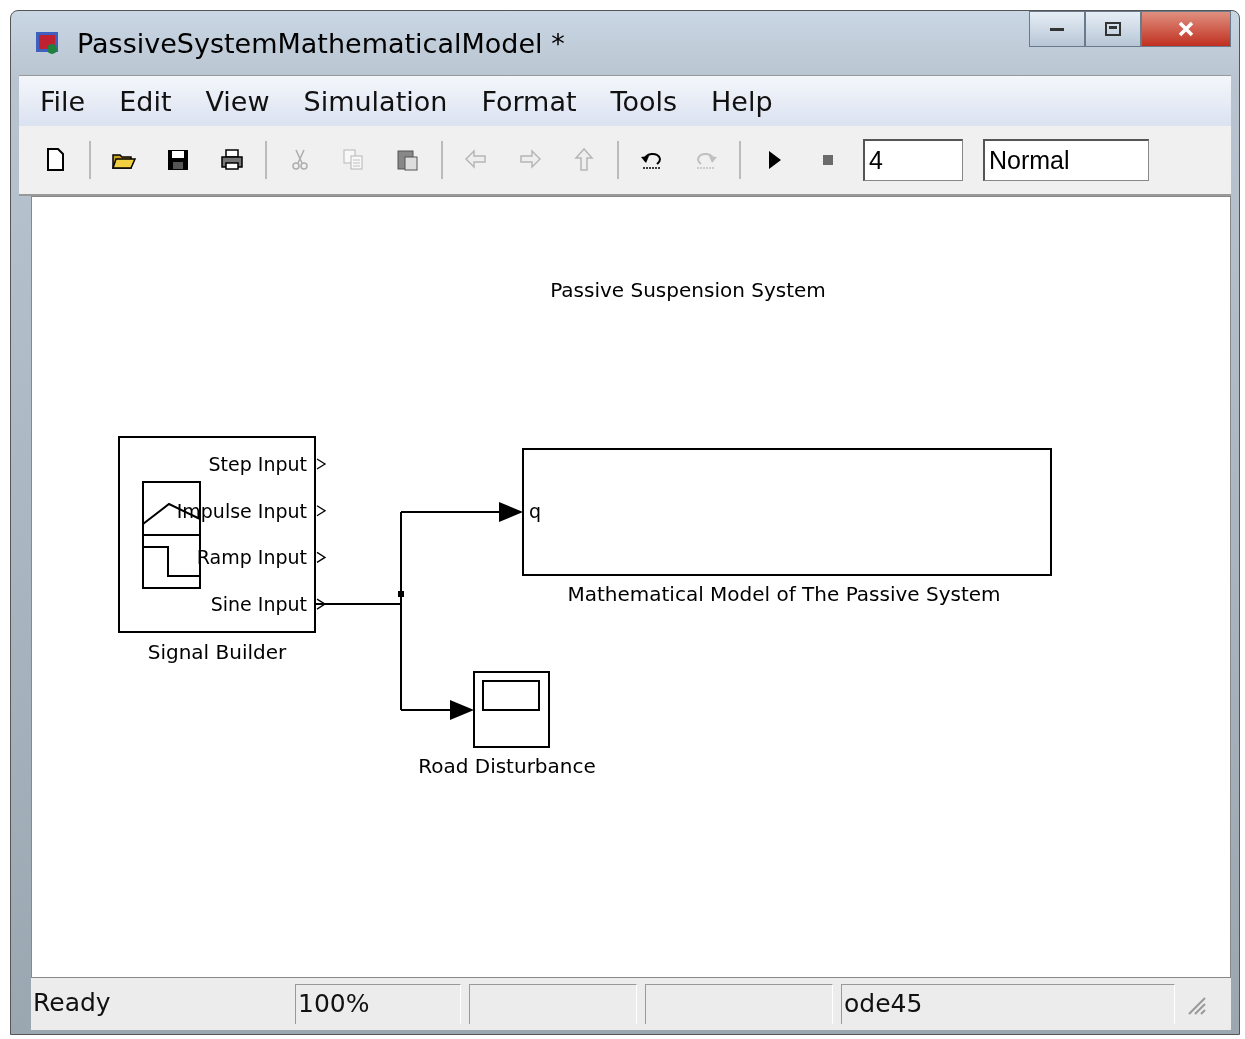 This screenshot has height=1039, width=1245. What do you see at coordinates (72, 1003) in the screenshot?
I see `status-text: Ready` at bounding box center [72, 1003].